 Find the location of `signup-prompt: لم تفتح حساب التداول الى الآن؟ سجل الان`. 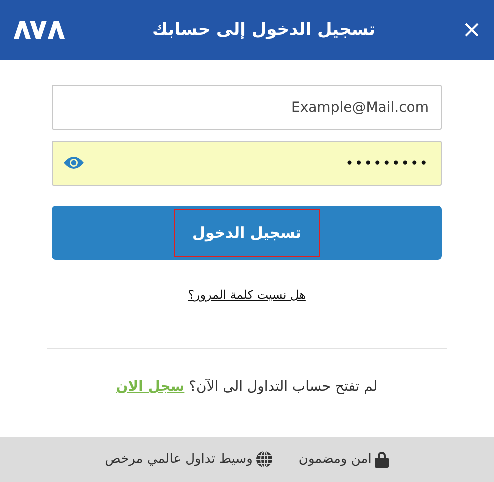

signup-prompt: لم تفتح حساب التداول الى الآن؟ سجل الان is located at coordinates (247, 387).